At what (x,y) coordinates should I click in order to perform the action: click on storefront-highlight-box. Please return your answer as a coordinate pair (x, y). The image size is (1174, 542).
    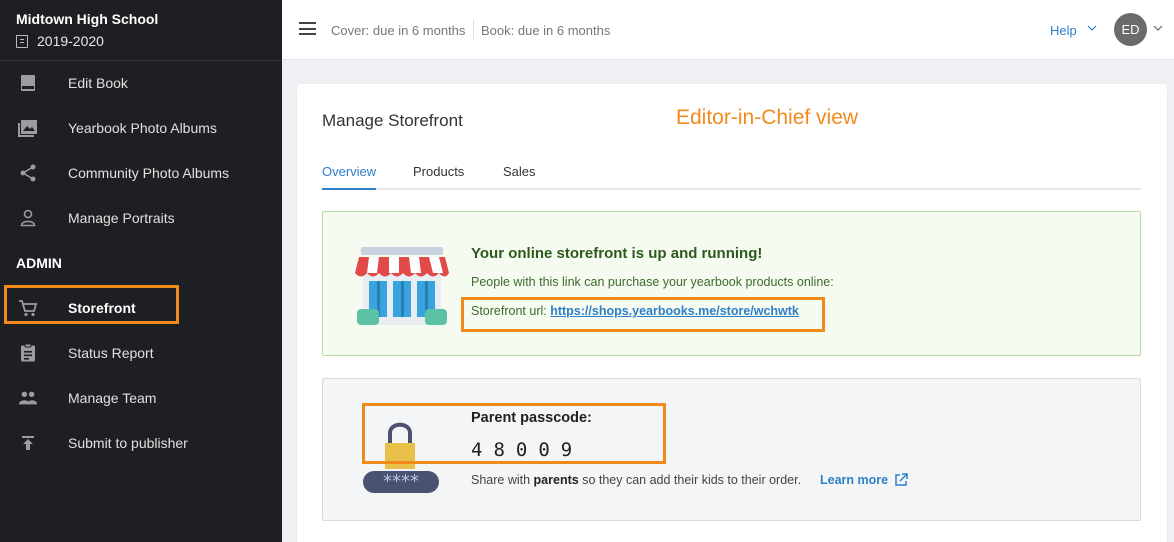
    Looking at the image, I should click on (91, 304).